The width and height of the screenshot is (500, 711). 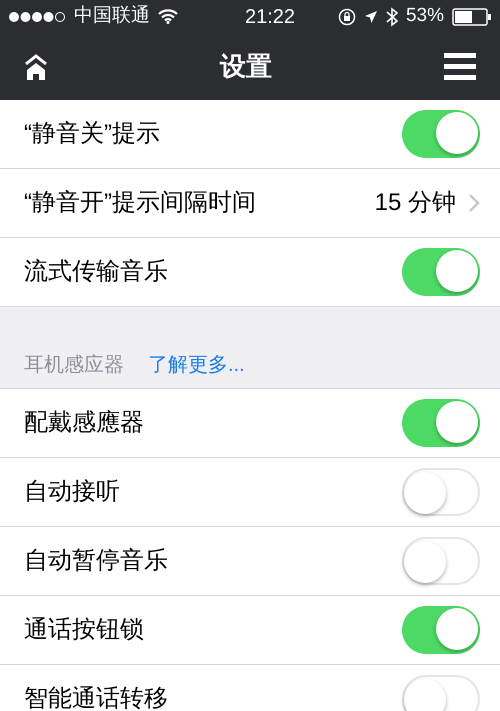 What do you see at coordinates (472, 17) in the screenshot?
I see `battery-icon` at bounding box center [472, 17].